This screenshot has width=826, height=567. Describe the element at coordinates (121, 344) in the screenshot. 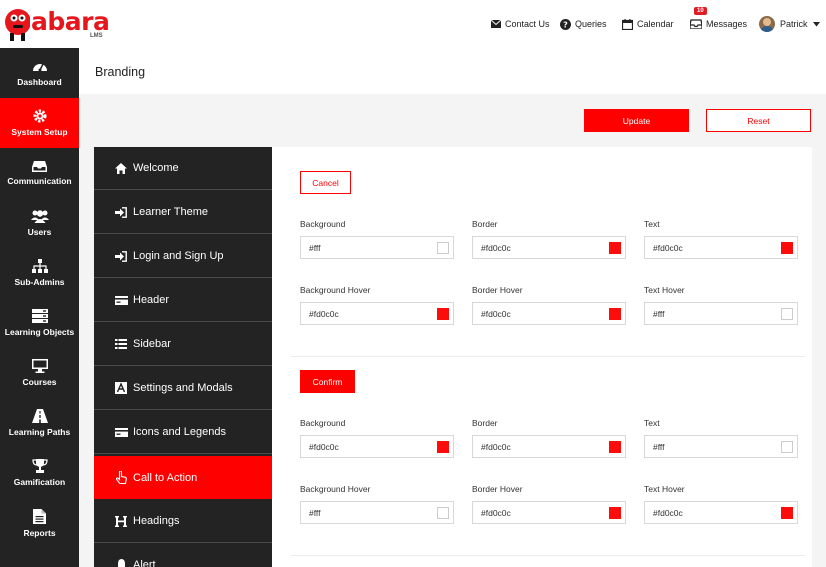

I see `list-icon` at that location.